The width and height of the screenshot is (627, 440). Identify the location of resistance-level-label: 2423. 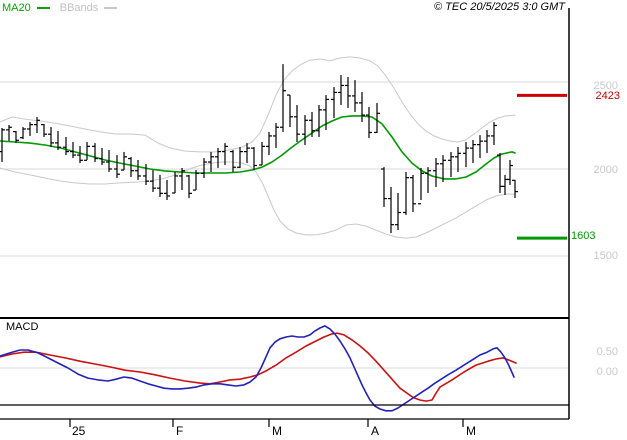
(607, 96).